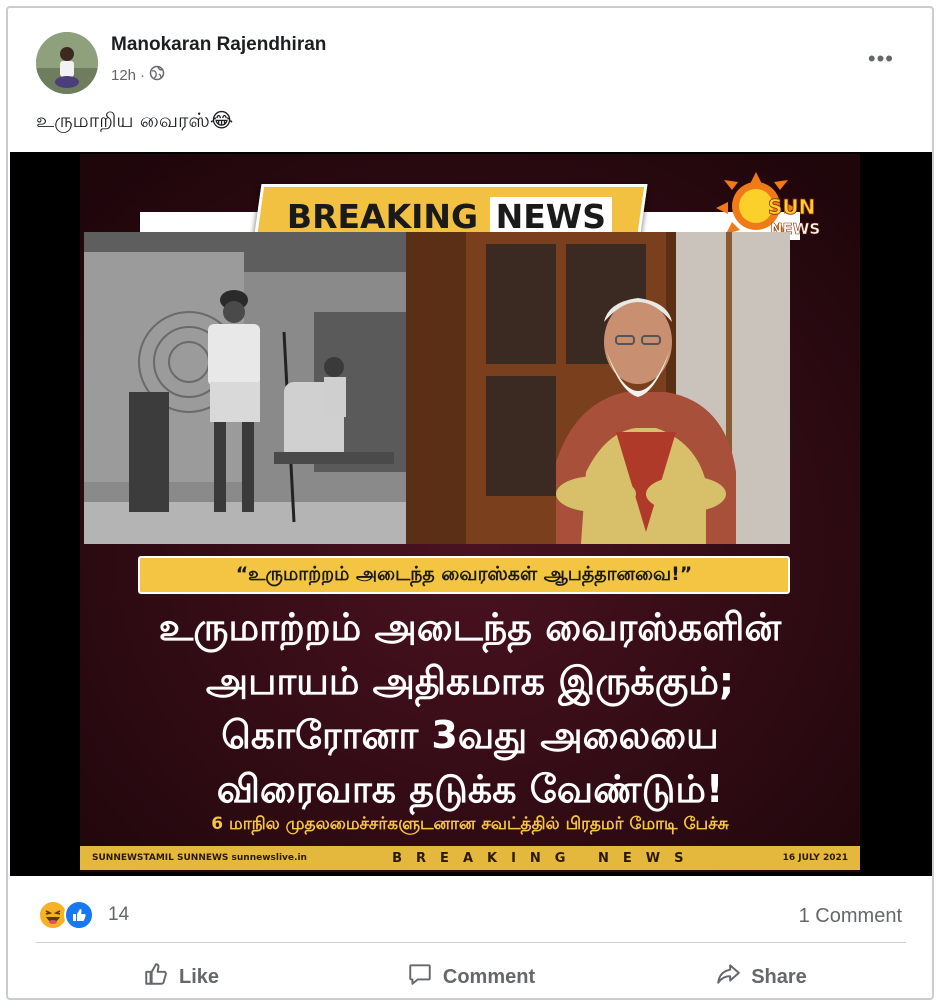  What do you see at coordinates (135, 120) in the screenshot?
I see `post-caption: உருமாறிய வைரஸ்😂` at bounding box center [135, 120].